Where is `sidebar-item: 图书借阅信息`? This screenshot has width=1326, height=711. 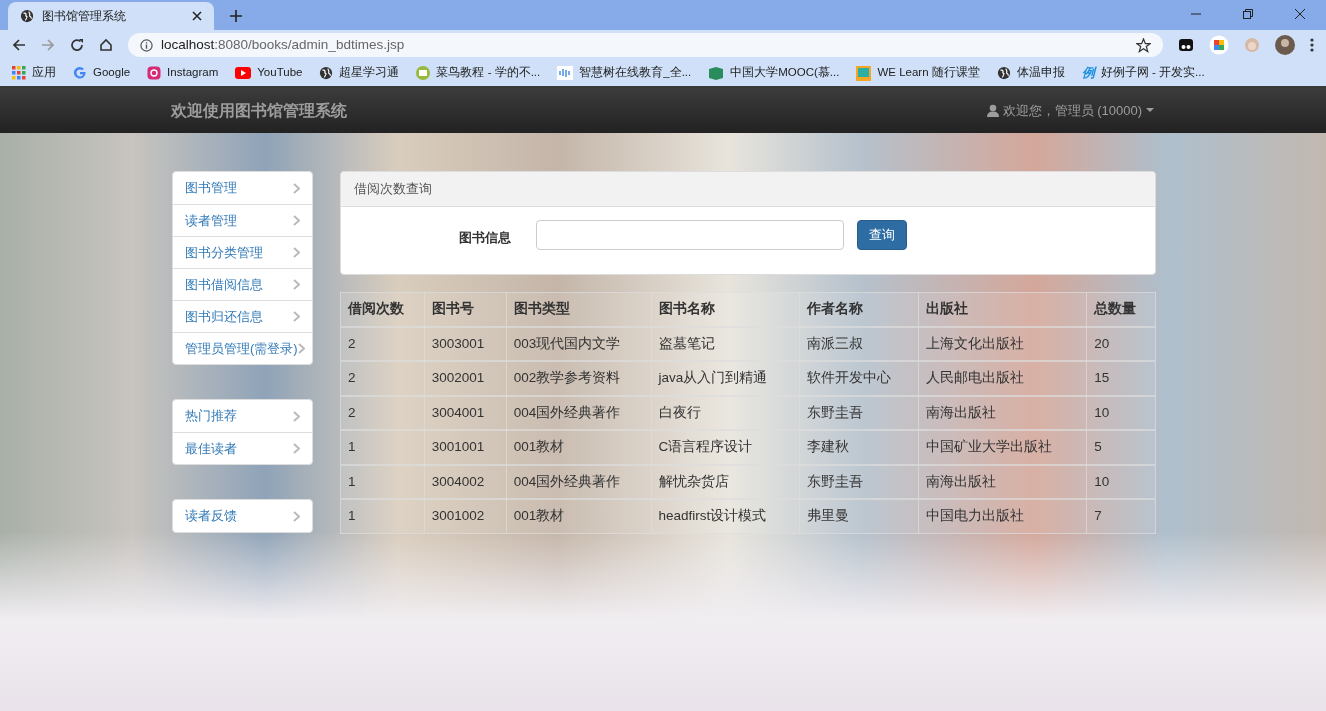 sidebar-item: 图书借阅信息 is located at coordinates (242, 284).